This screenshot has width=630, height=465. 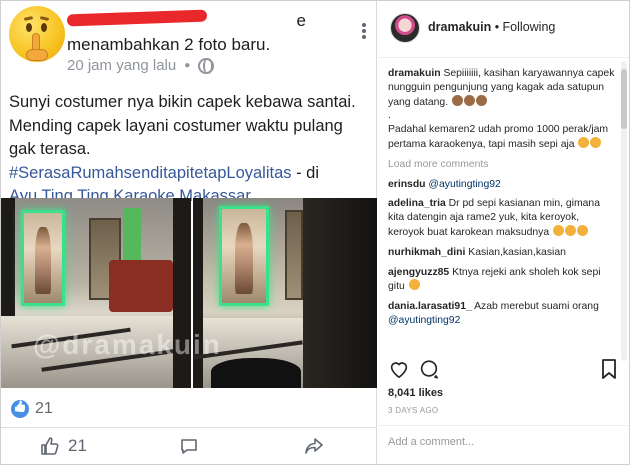 What do you see at coordinates (77, 445) in the screenshot?
I see `like-count: 21` at bounding box center [77, 445].